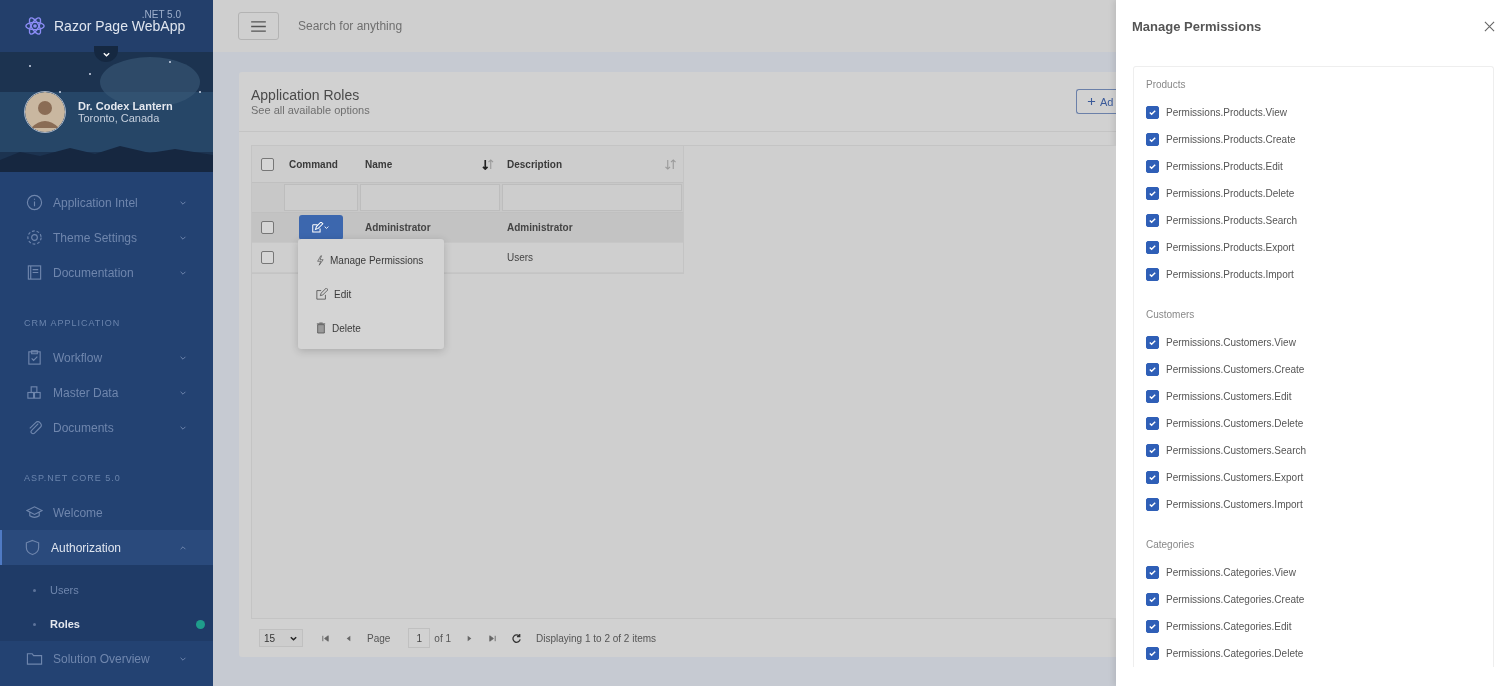  Describe the element at coordinates (1313, 572) in the screenshot. I see `permission-checkbox: Permissions.Categories.View` at that location.